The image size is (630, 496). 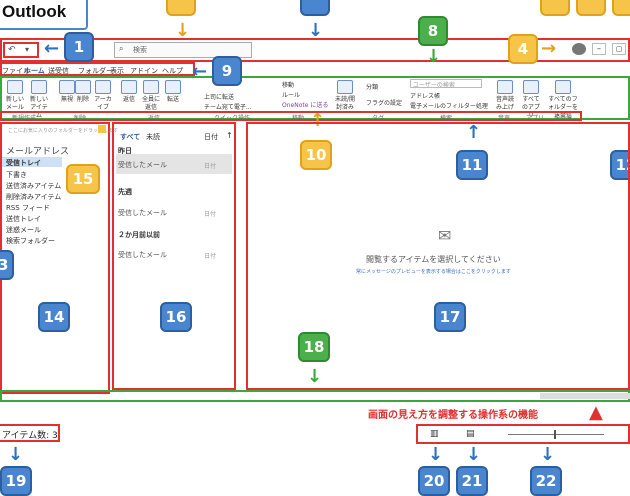 I want to click on sync-icon, so click(x=563, y=87).